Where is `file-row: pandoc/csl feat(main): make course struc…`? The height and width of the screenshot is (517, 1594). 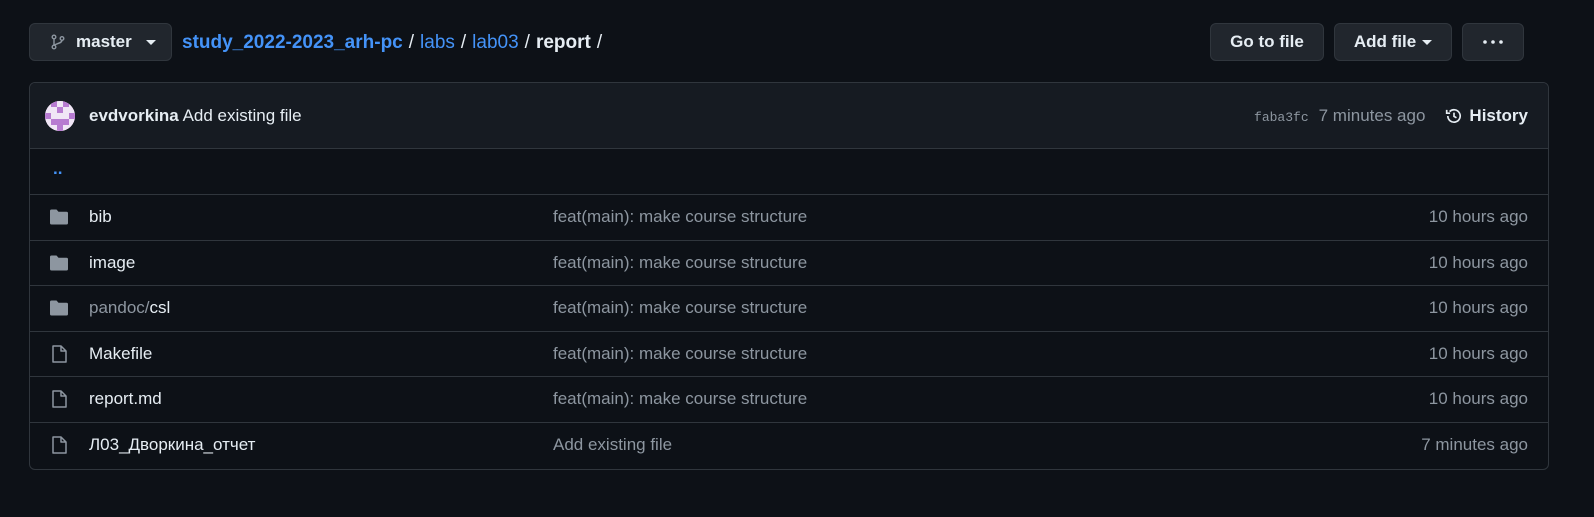
file-row: pandoc/csl feat(main): make course struc… is located at coordinates (789, 308).